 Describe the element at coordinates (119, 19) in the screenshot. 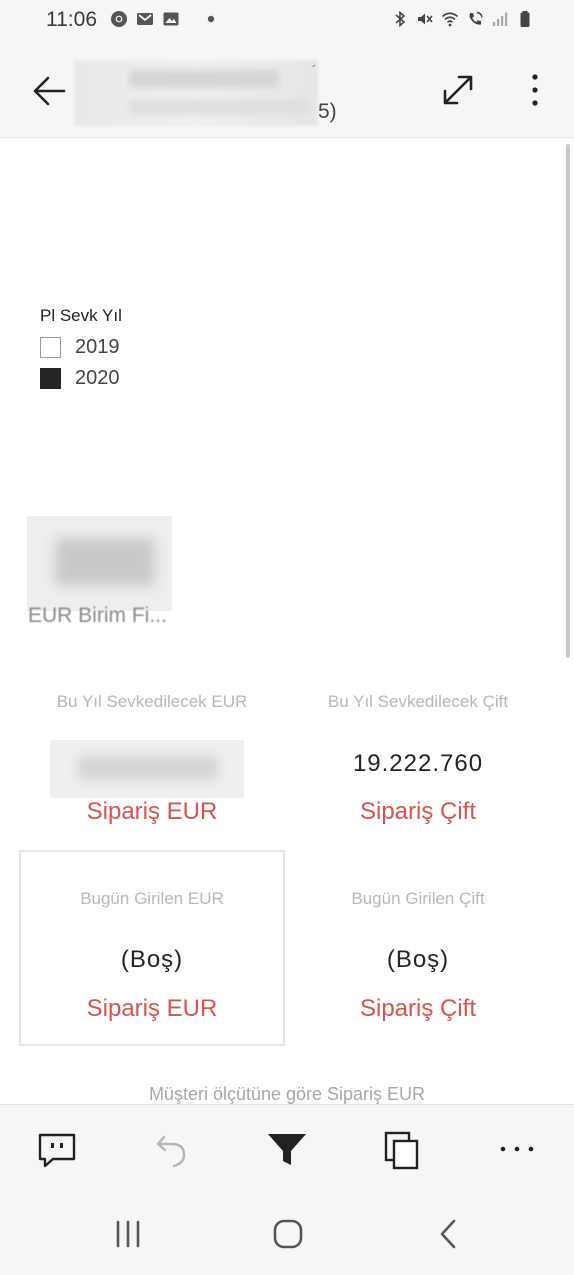

I see `chrome-icon` at that location.